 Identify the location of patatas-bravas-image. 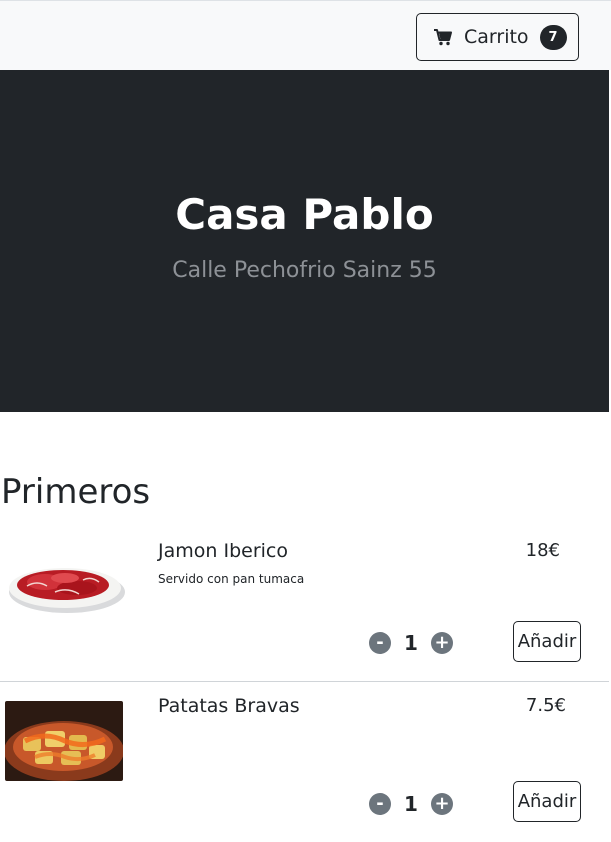
(64, 741).